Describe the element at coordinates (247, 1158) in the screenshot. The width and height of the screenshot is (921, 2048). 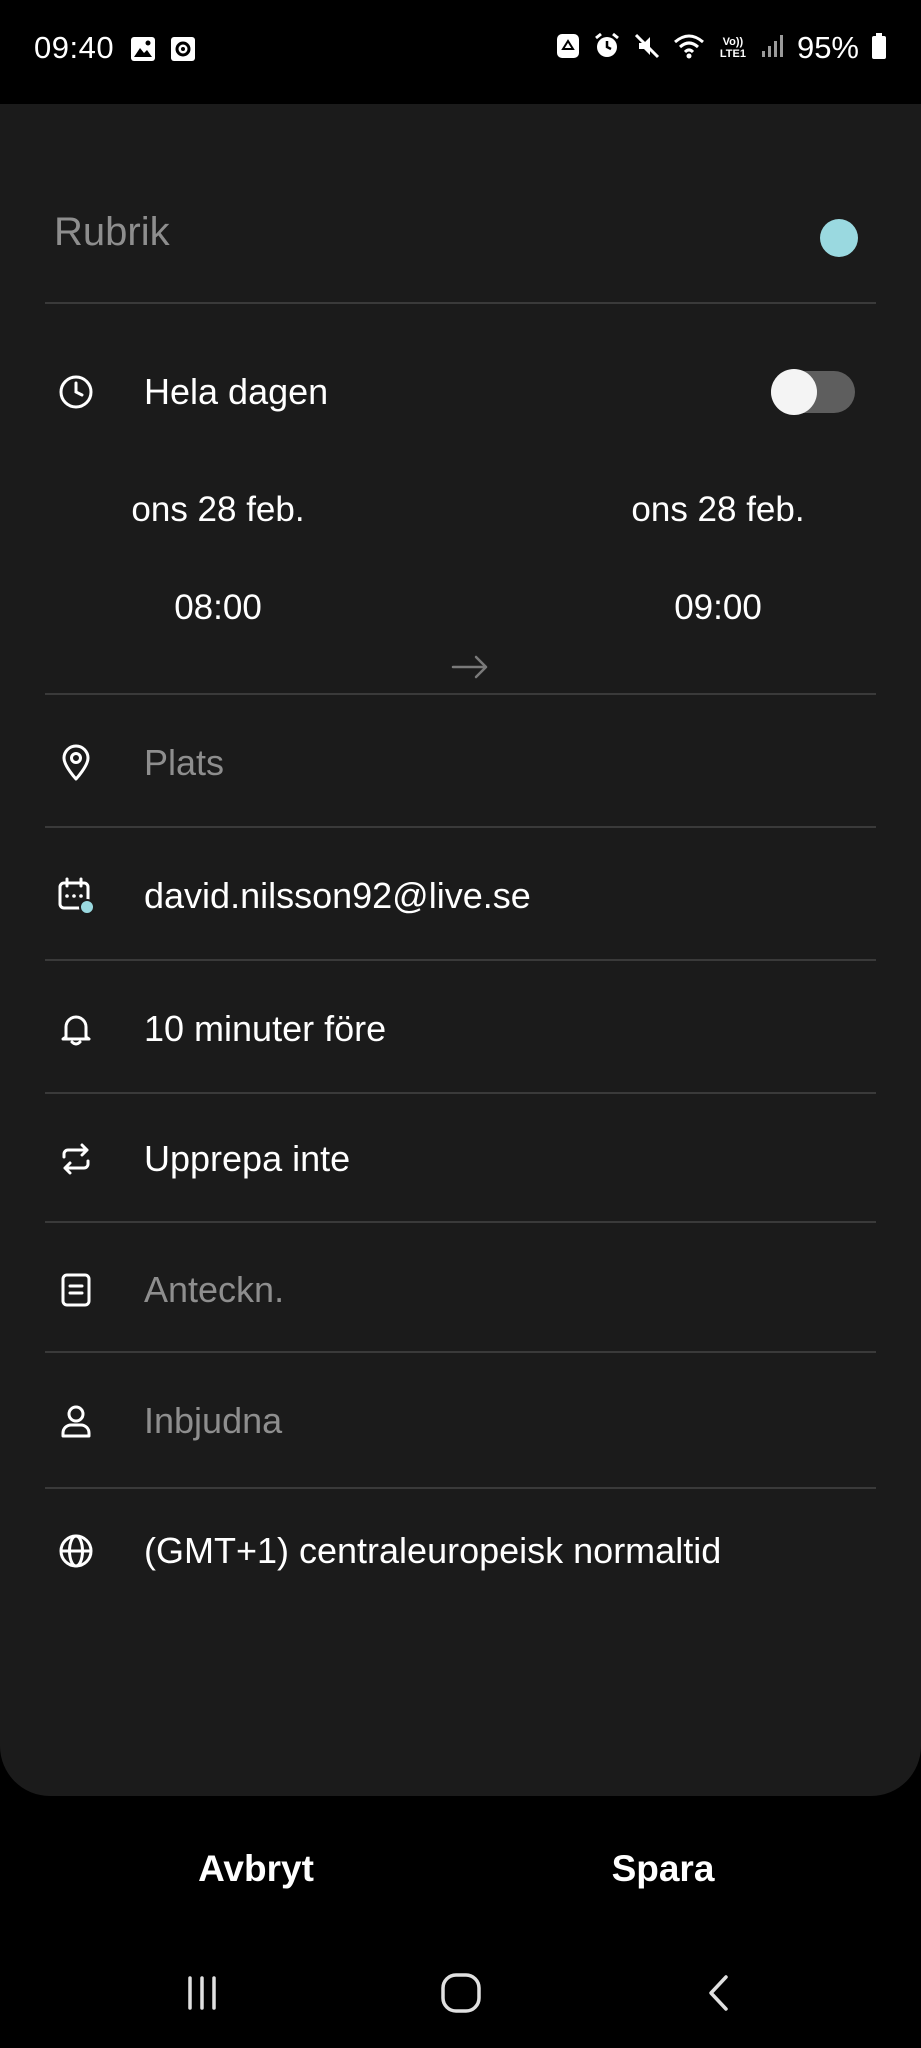
I see `repeat-value: Upprepa inte` at that location.